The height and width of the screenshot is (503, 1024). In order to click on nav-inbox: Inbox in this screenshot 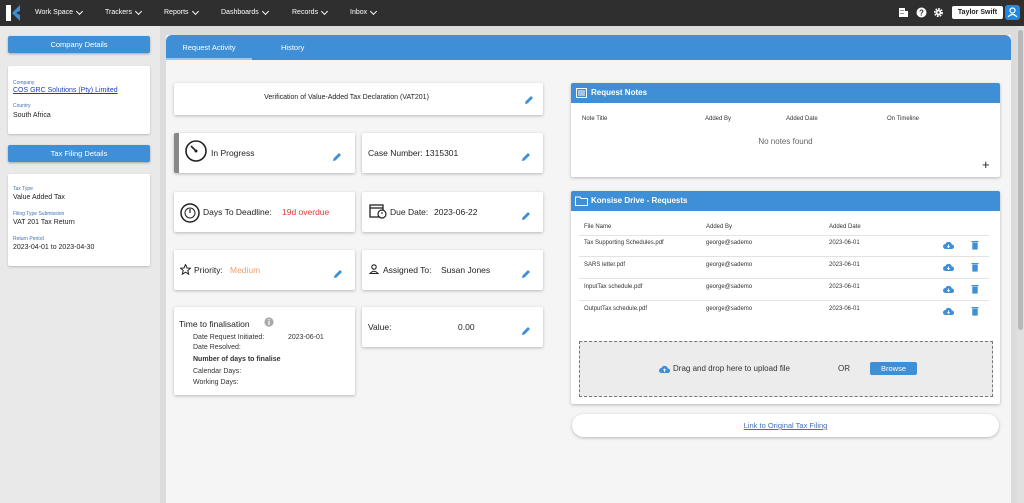, I will do `click(364, 13)`.